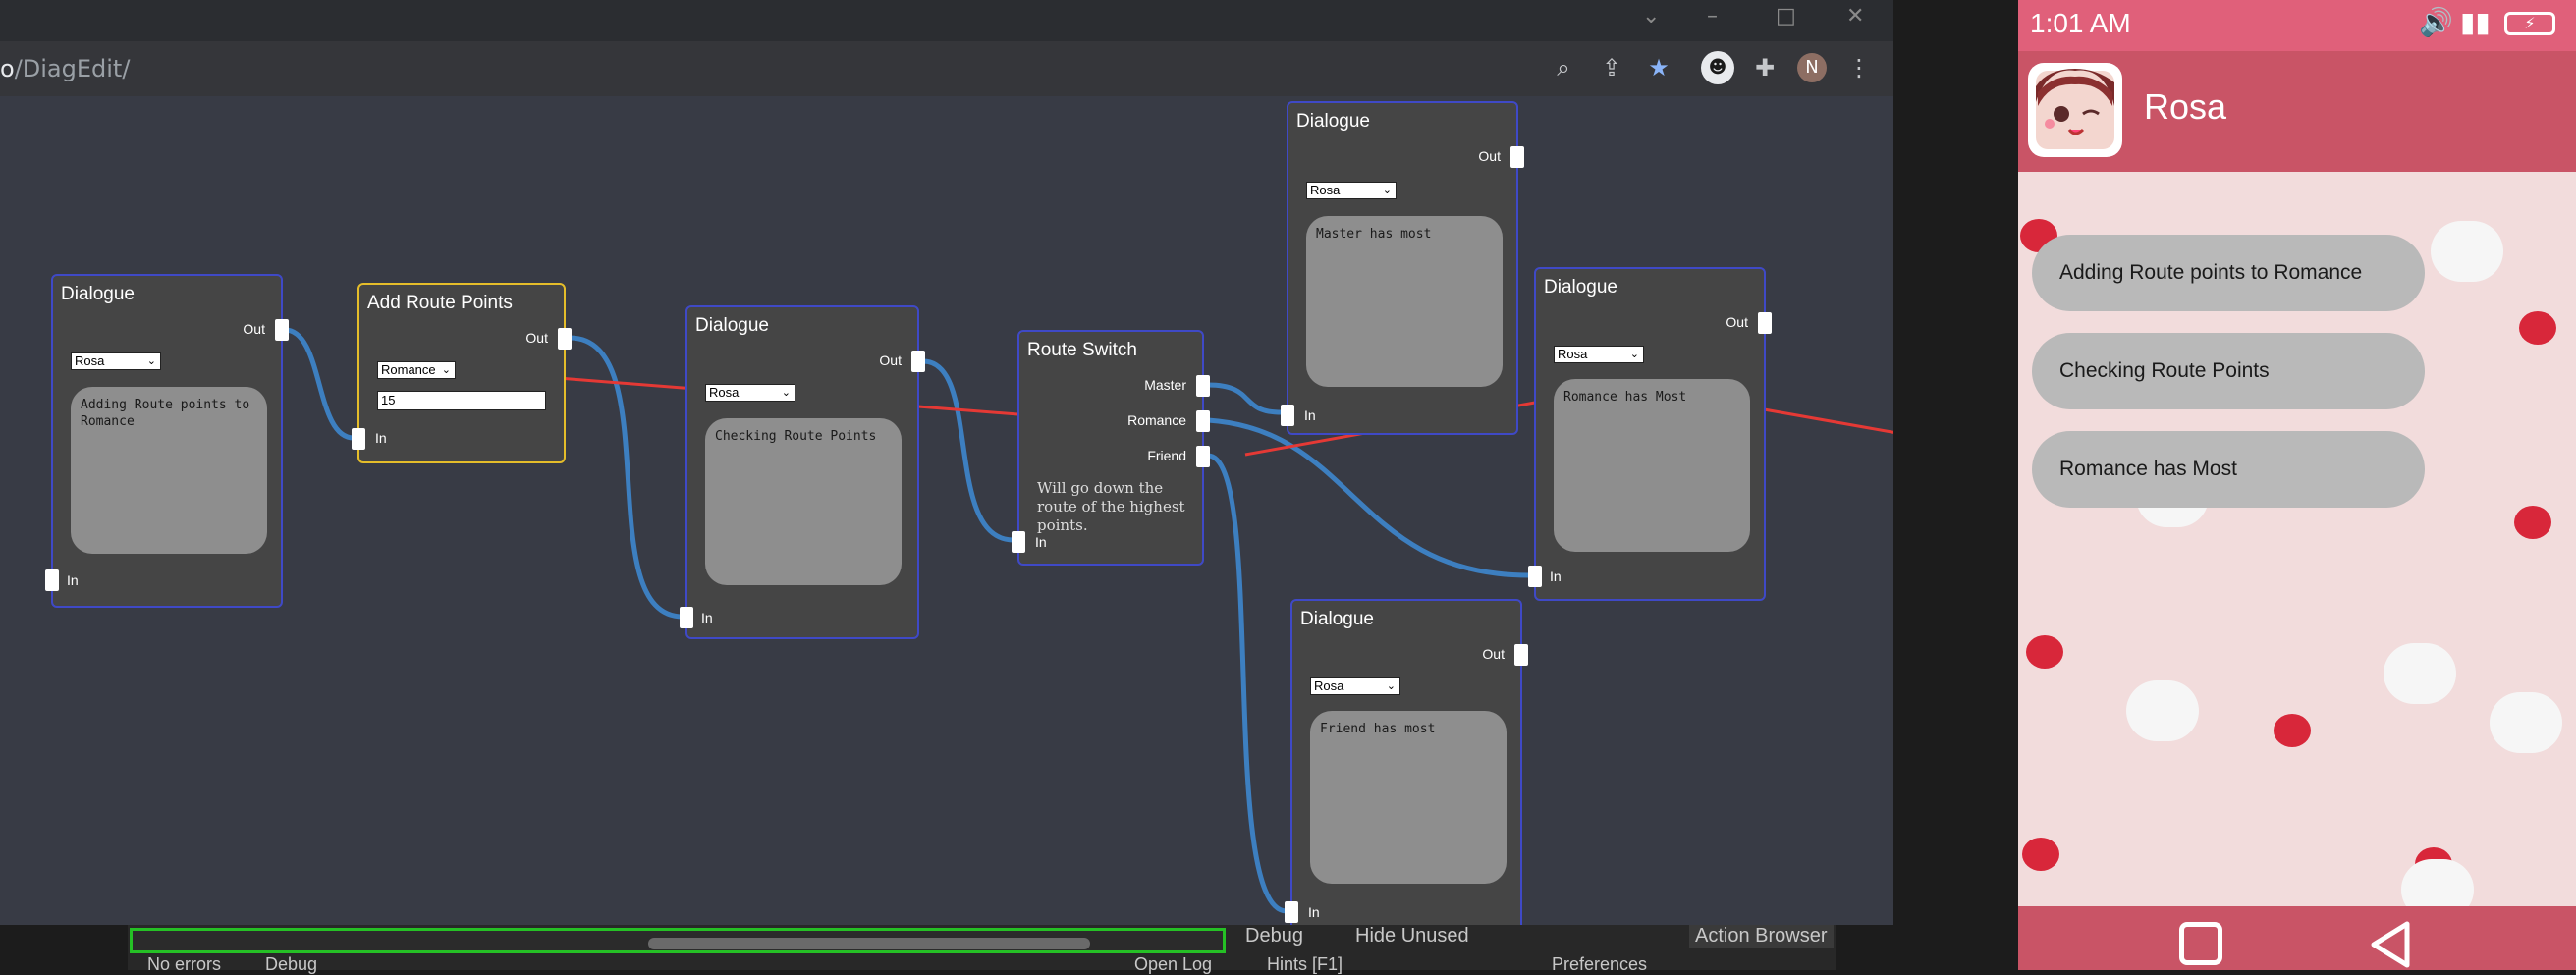 Image resolution: width=2576 pixels, height=975 pixels. I want to click on extension-icon: ✚, so click(1765, 67).